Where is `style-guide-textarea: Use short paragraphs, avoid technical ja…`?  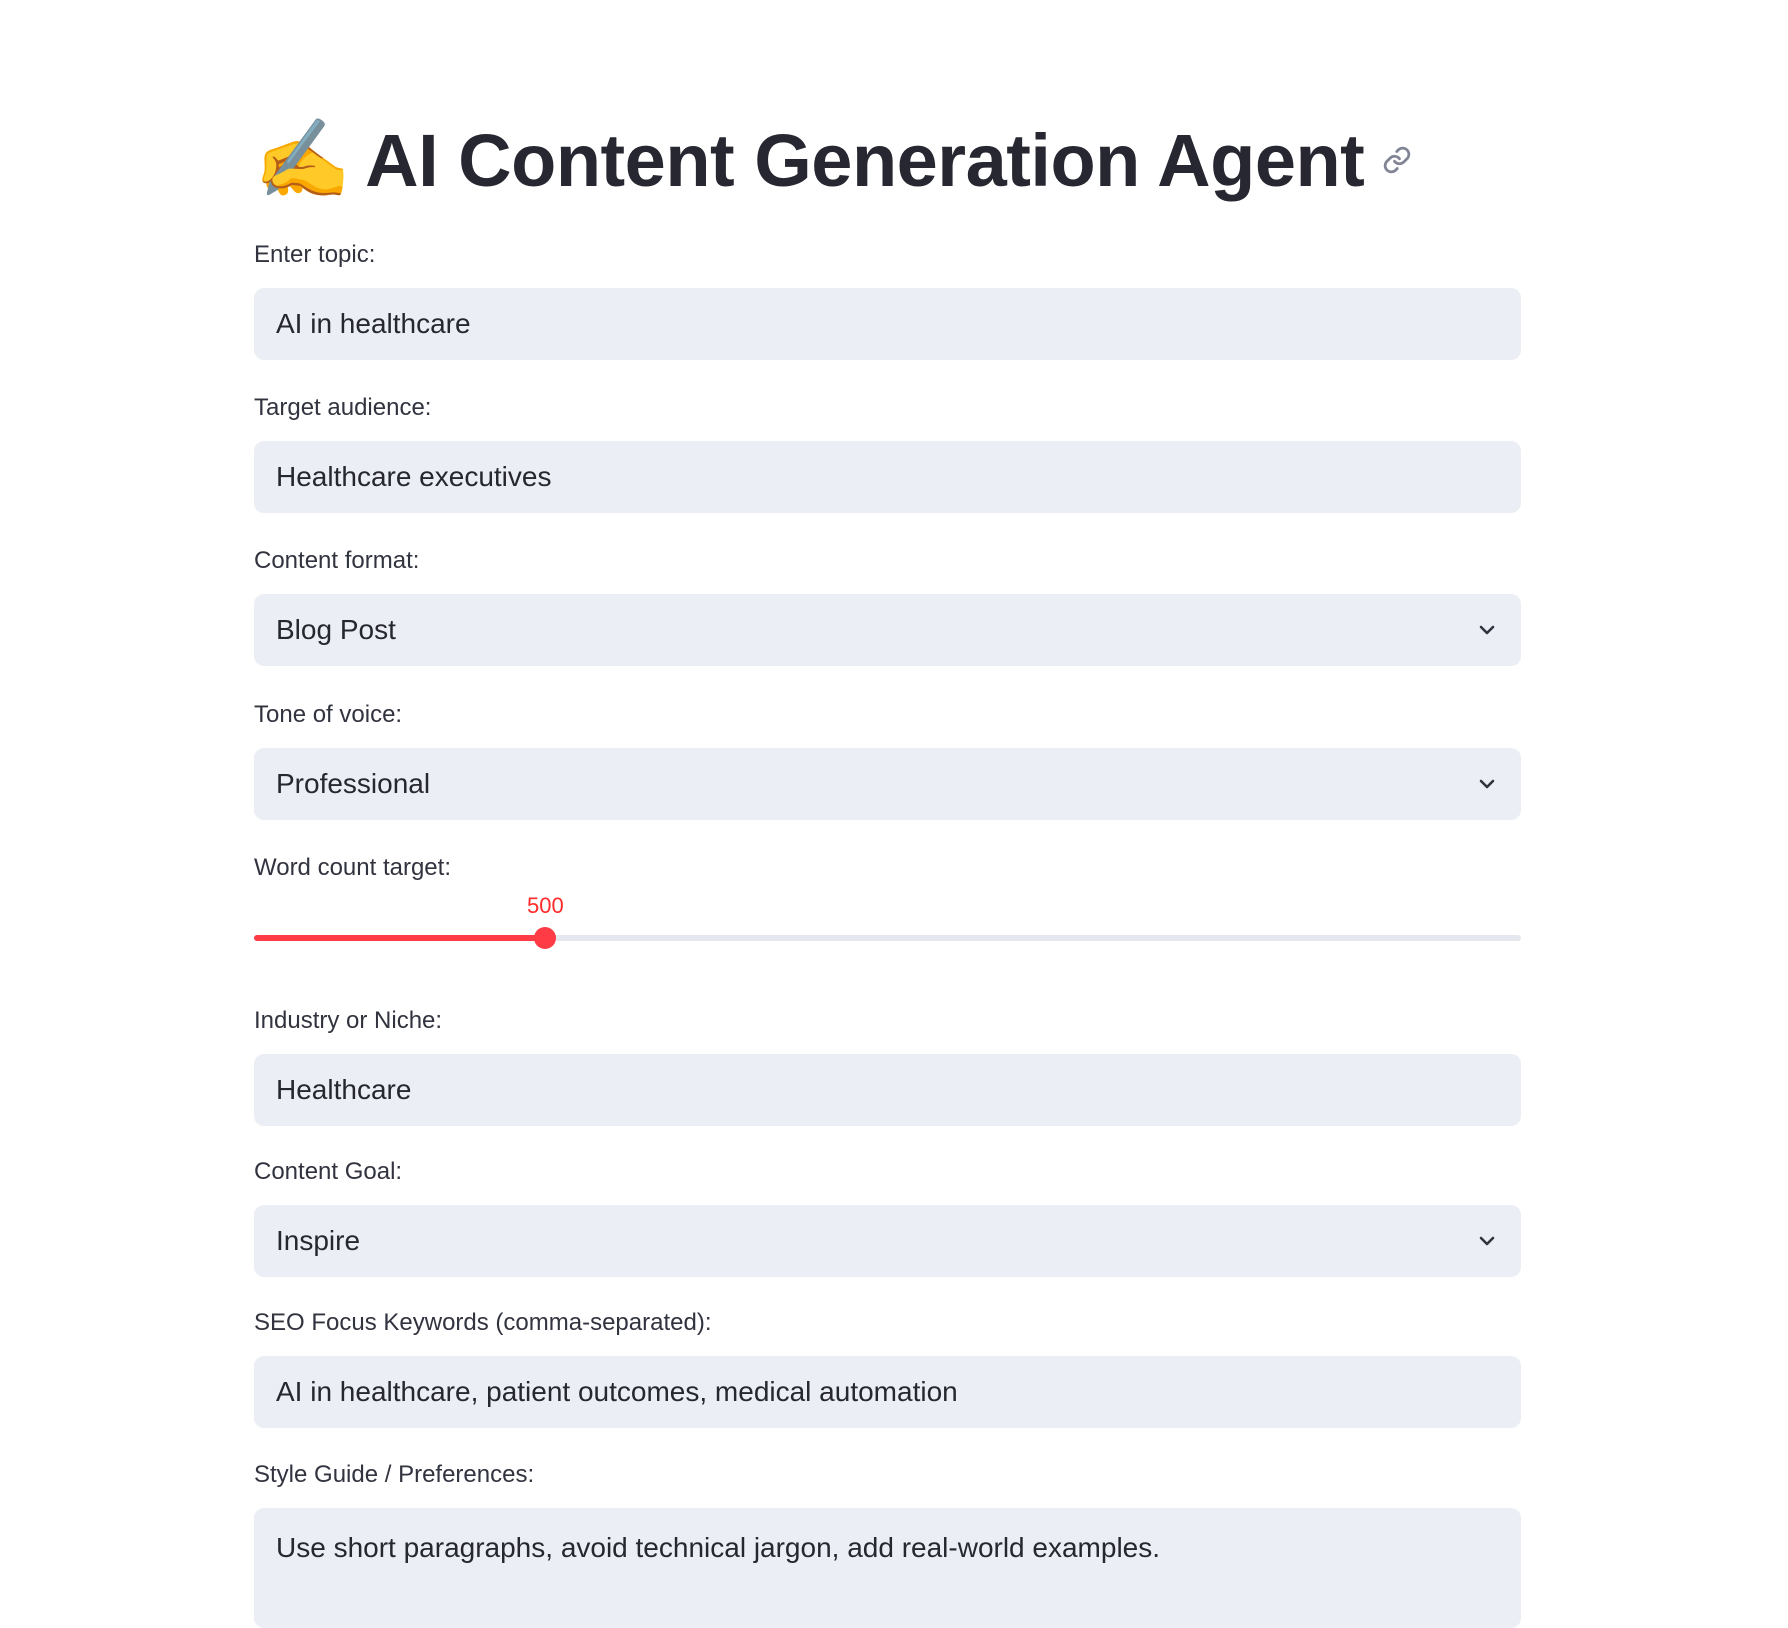 style-guide-textarea: Use short paragraphs, avoid technical ja… is located at coordinates (887, 1568).